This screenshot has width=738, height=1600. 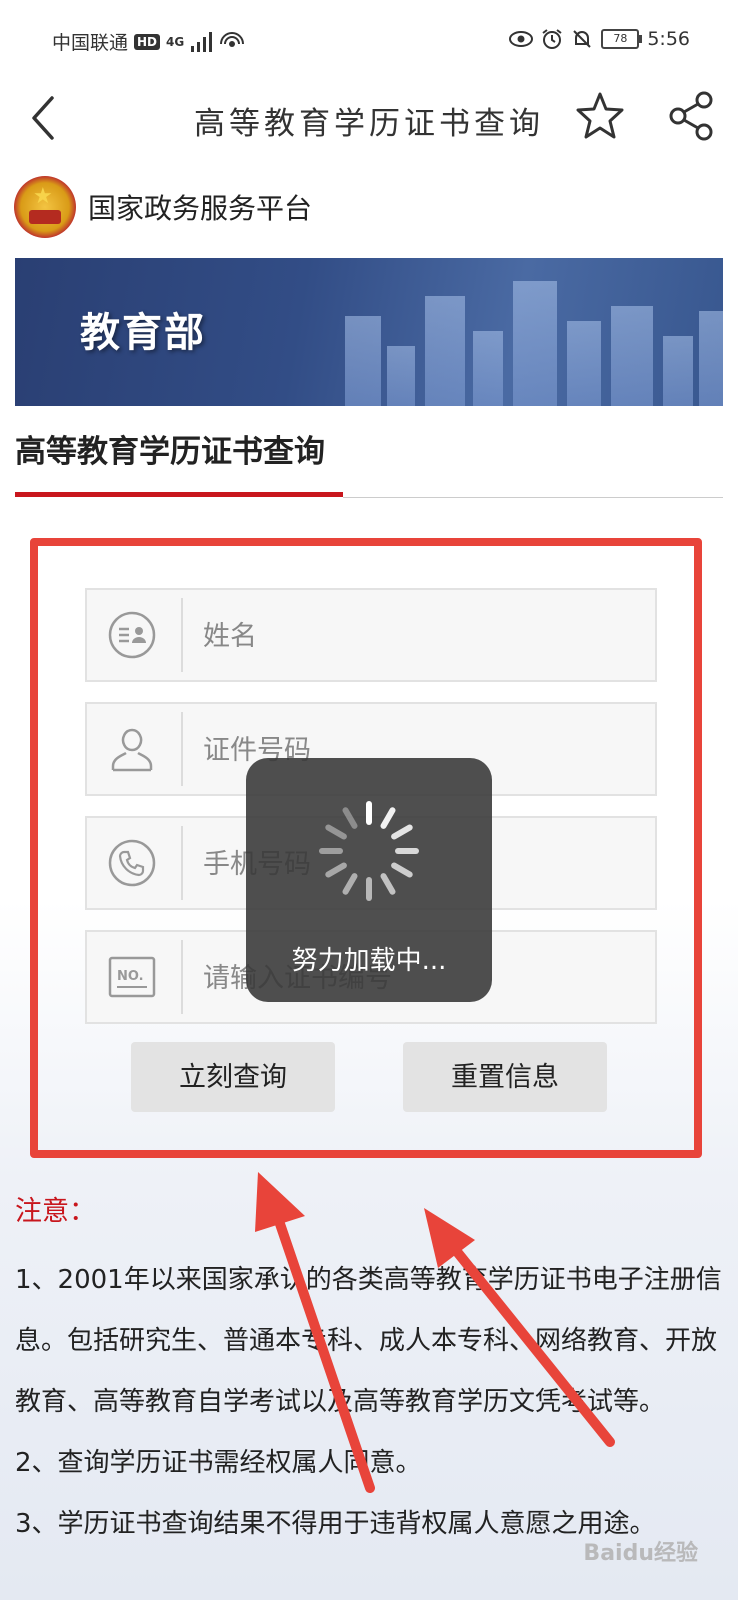 What do you see at coordinates (170, 452) in the screenshot?
I see `section-title: 高等教育学历证书查询` at bounding box center [170, 452].